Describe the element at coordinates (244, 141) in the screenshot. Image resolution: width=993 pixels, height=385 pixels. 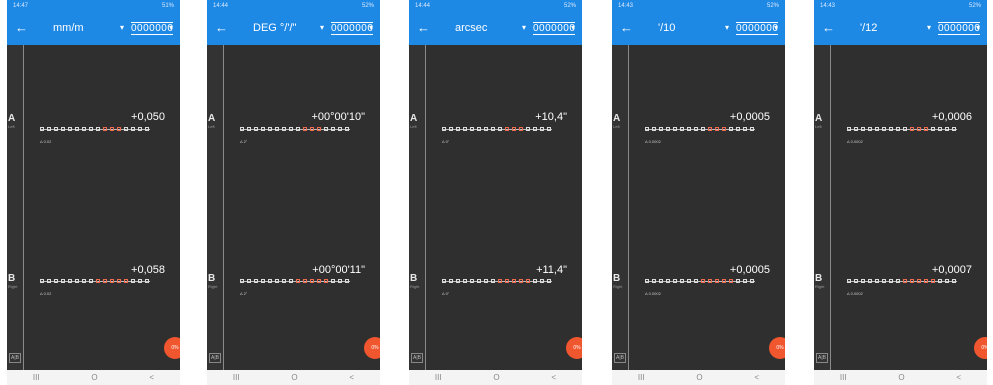
I see `channel-a-delta: Δ 2"` at that location.